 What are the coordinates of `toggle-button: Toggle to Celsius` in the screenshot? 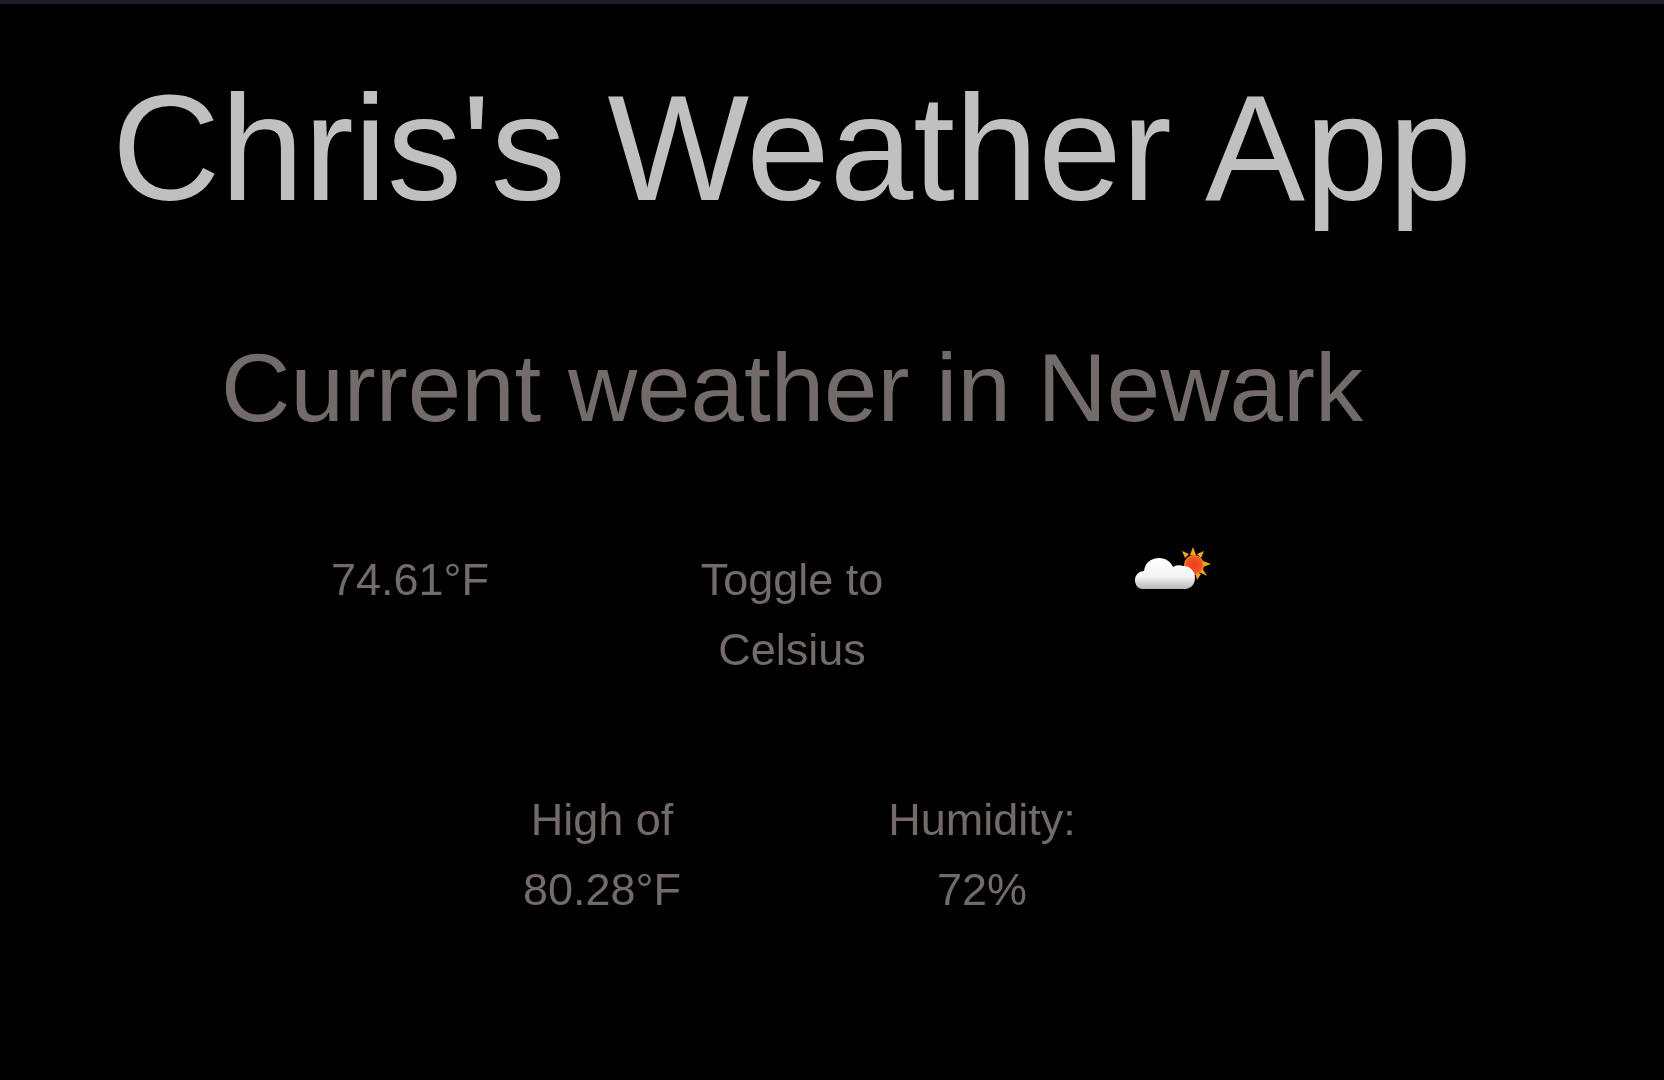 It's located at (792, 614).